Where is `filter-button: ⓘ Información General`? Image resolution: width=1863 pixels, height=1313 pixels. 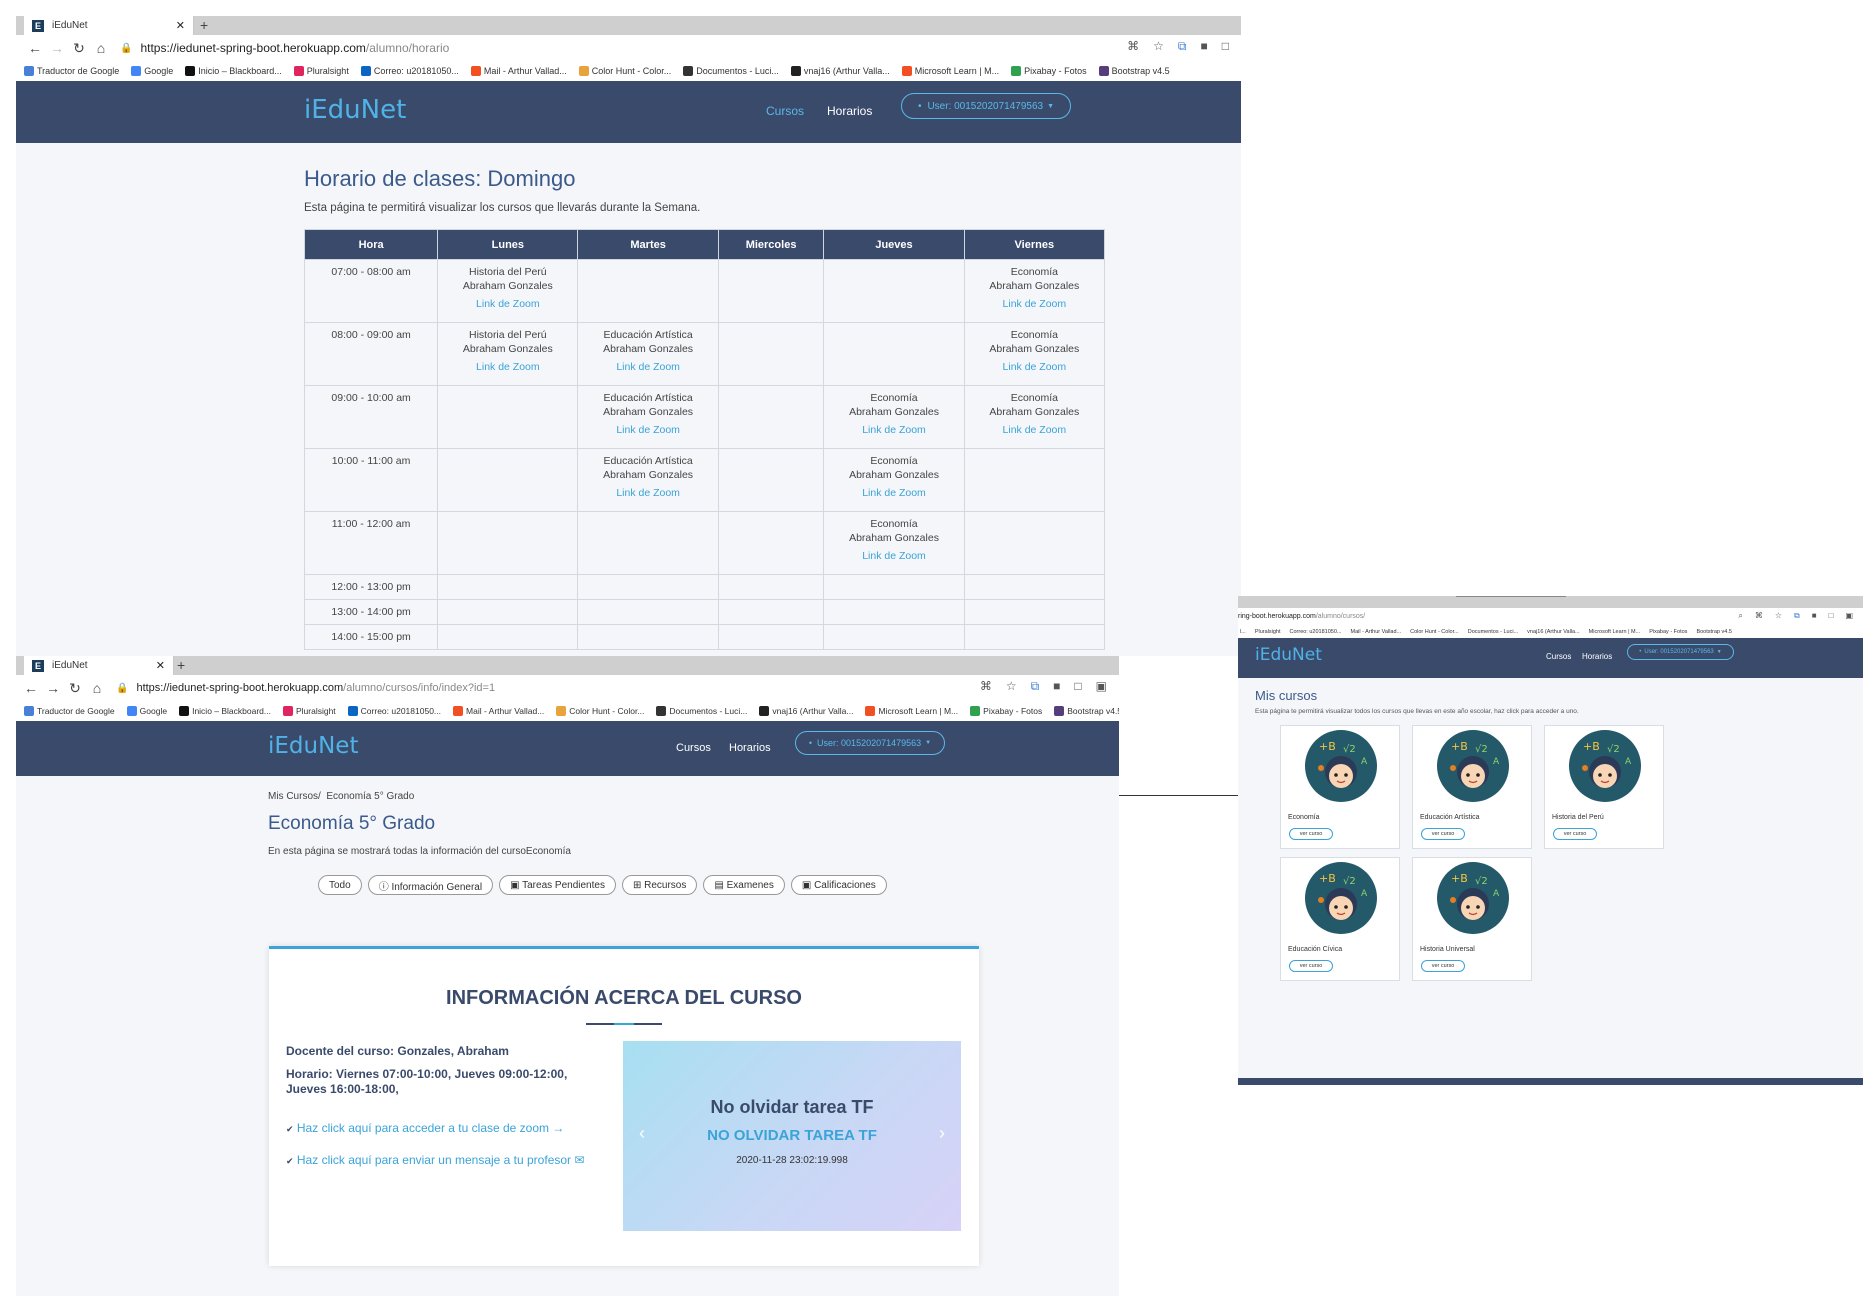 filter-button: ⓘ Información General is located at coordinates (430, 885).